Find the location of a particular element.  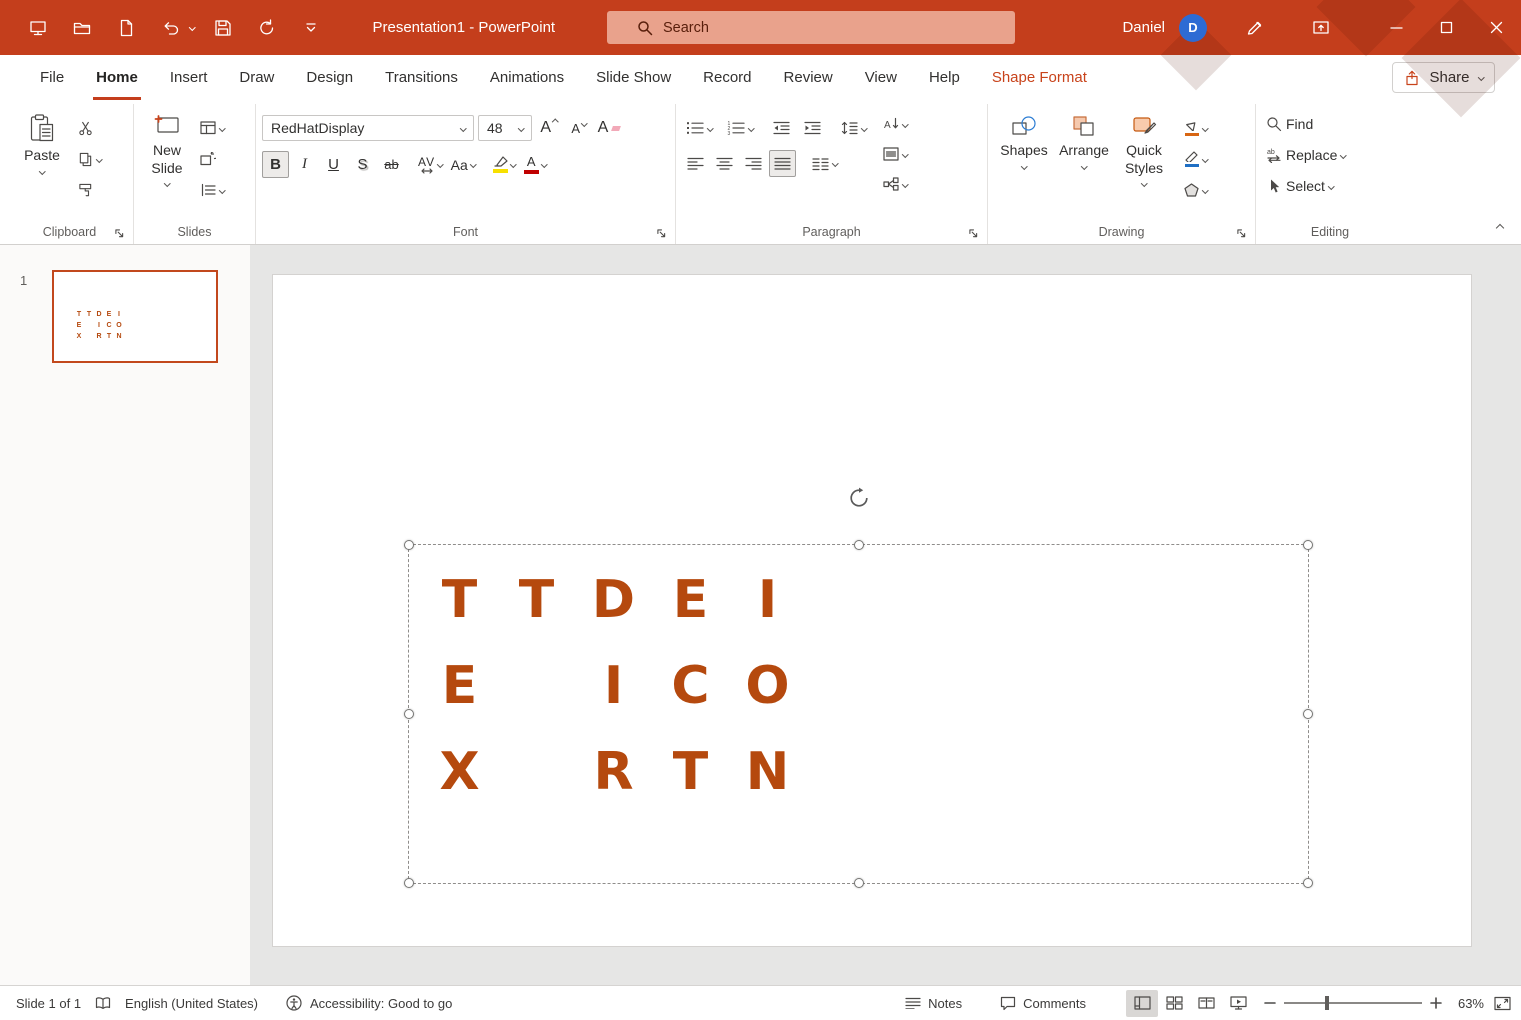

tab-view: View is located at coordinates (881, 77).